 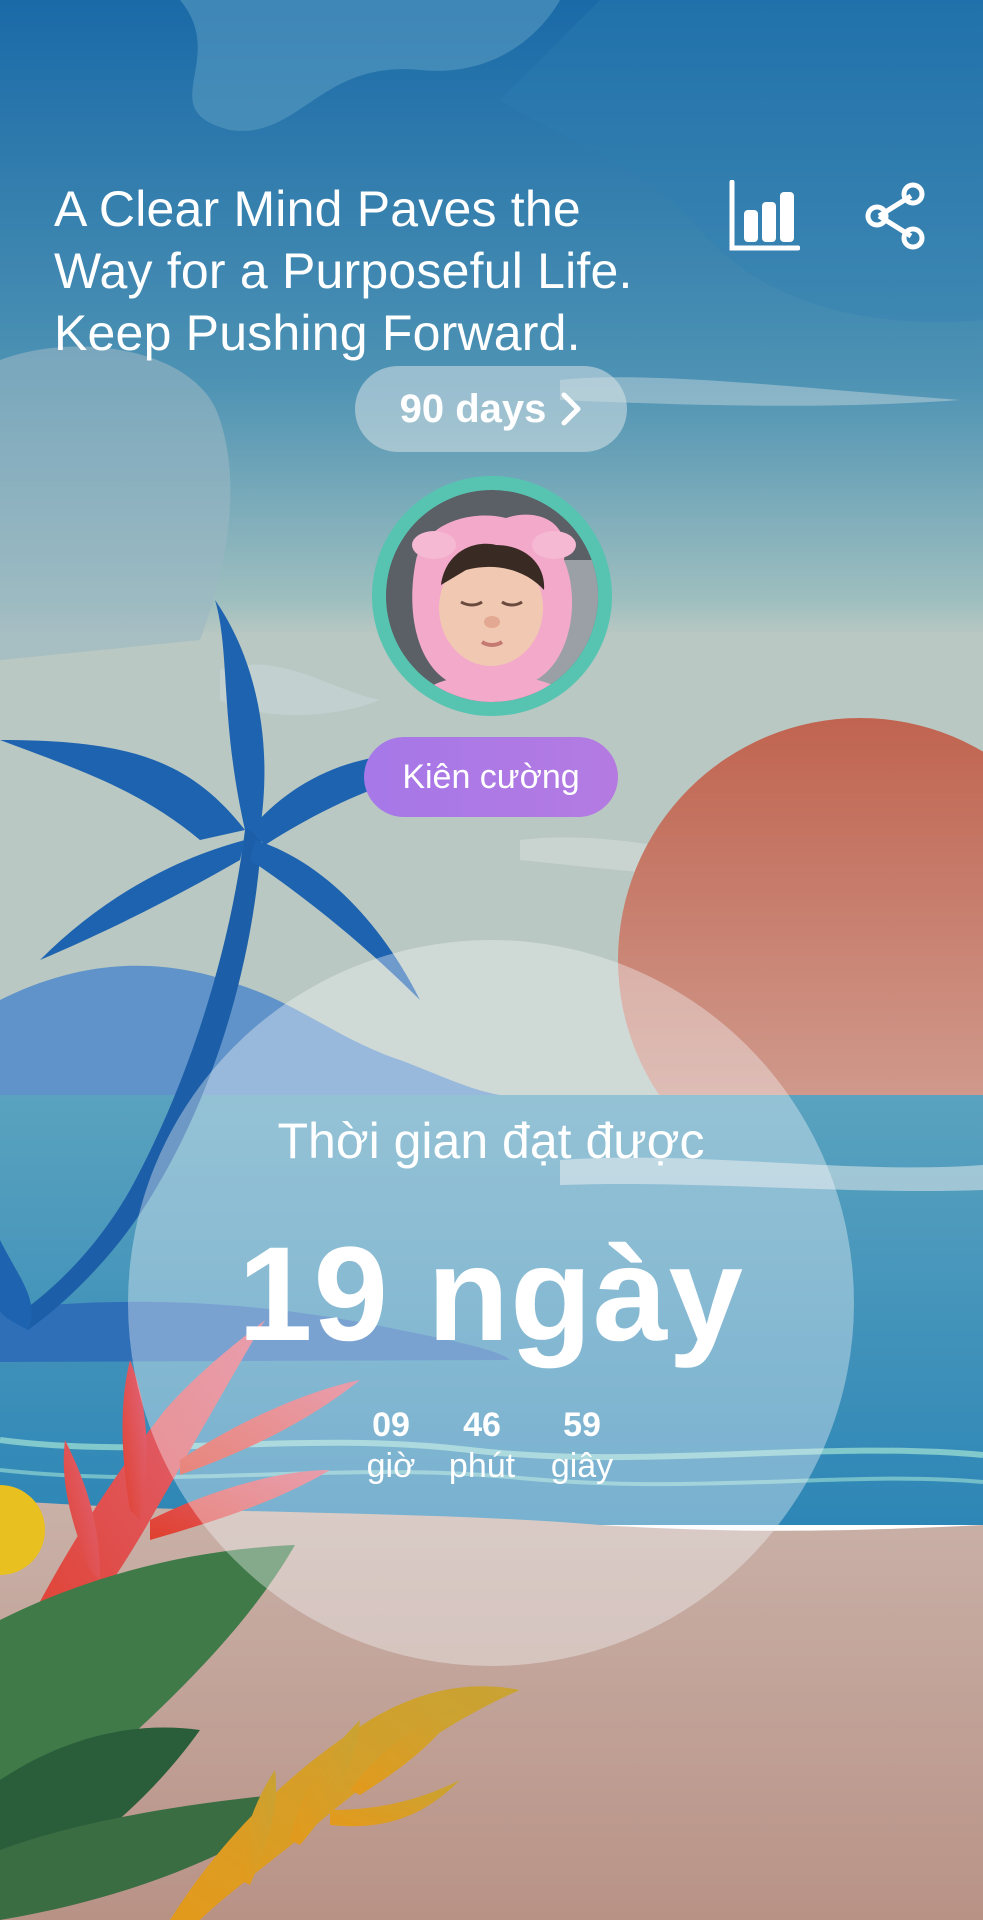 I want to click on chevron-right-icon, so click(x=571, y=409).